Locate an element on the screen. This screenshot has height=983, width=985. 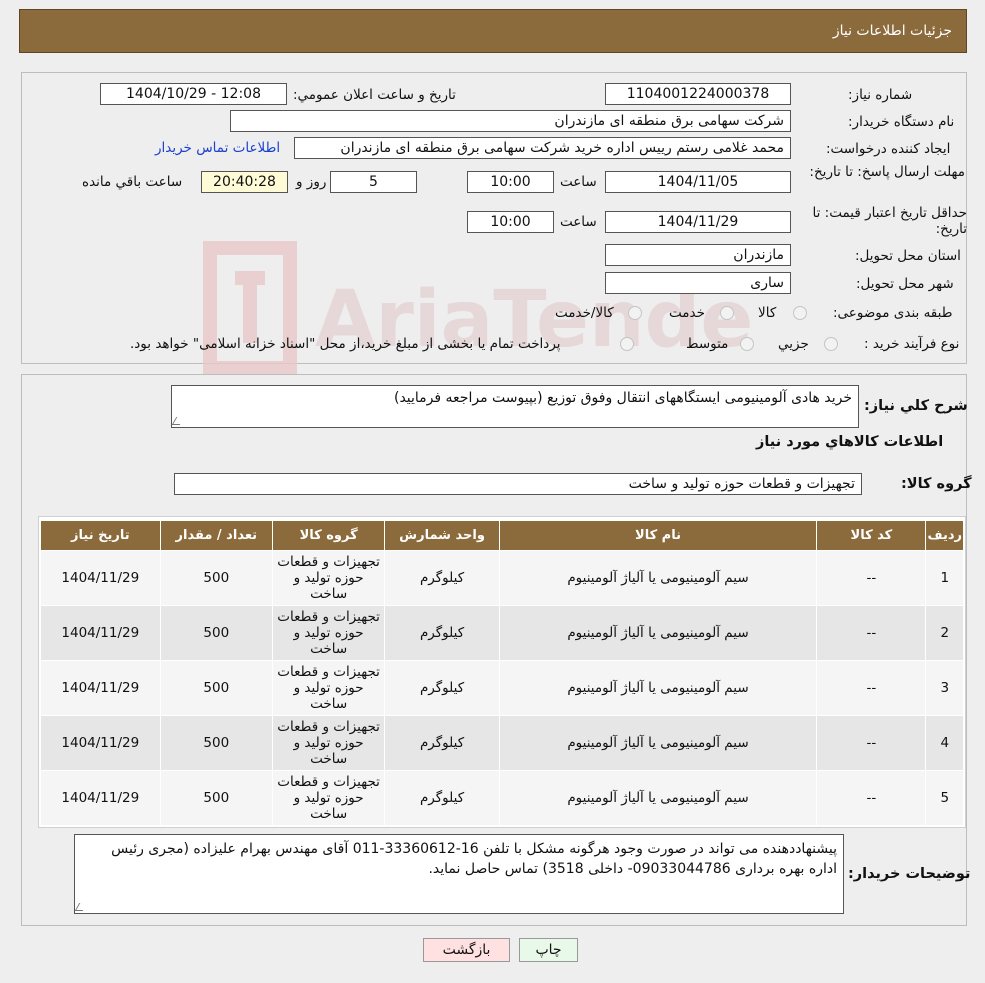
announce-label: تاریخ و ساعت اعلان عمومي: is located at coordinates (374, 95).